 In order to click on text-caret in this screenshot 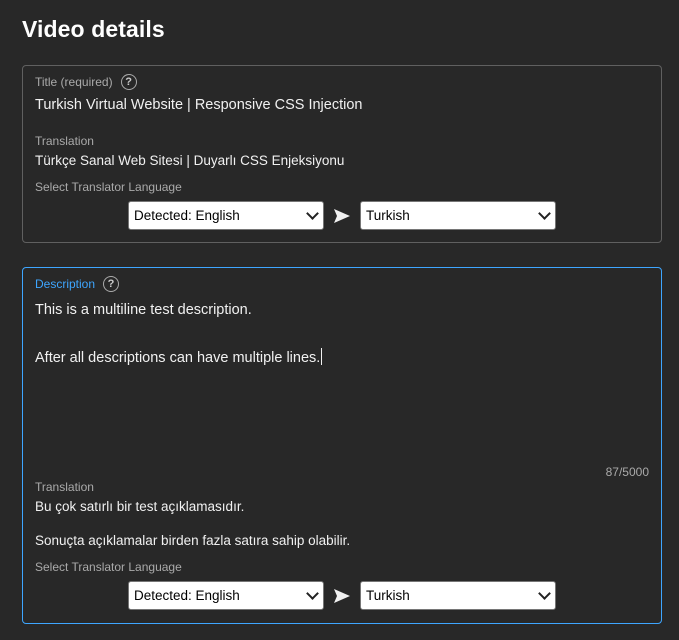, I will do `click(322, 356)`.